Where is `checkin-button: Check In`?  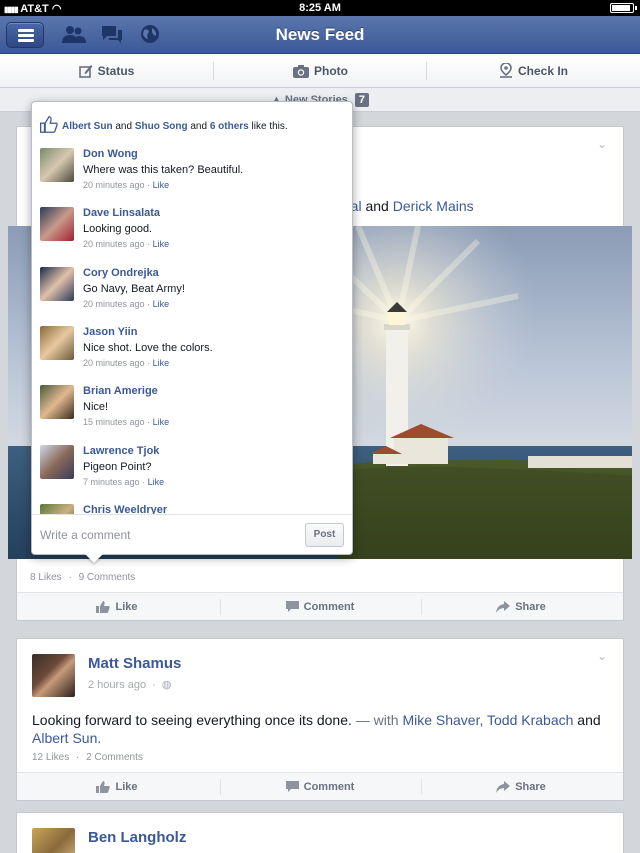
checkin-button: Check In is located at coordinates (533, 71).